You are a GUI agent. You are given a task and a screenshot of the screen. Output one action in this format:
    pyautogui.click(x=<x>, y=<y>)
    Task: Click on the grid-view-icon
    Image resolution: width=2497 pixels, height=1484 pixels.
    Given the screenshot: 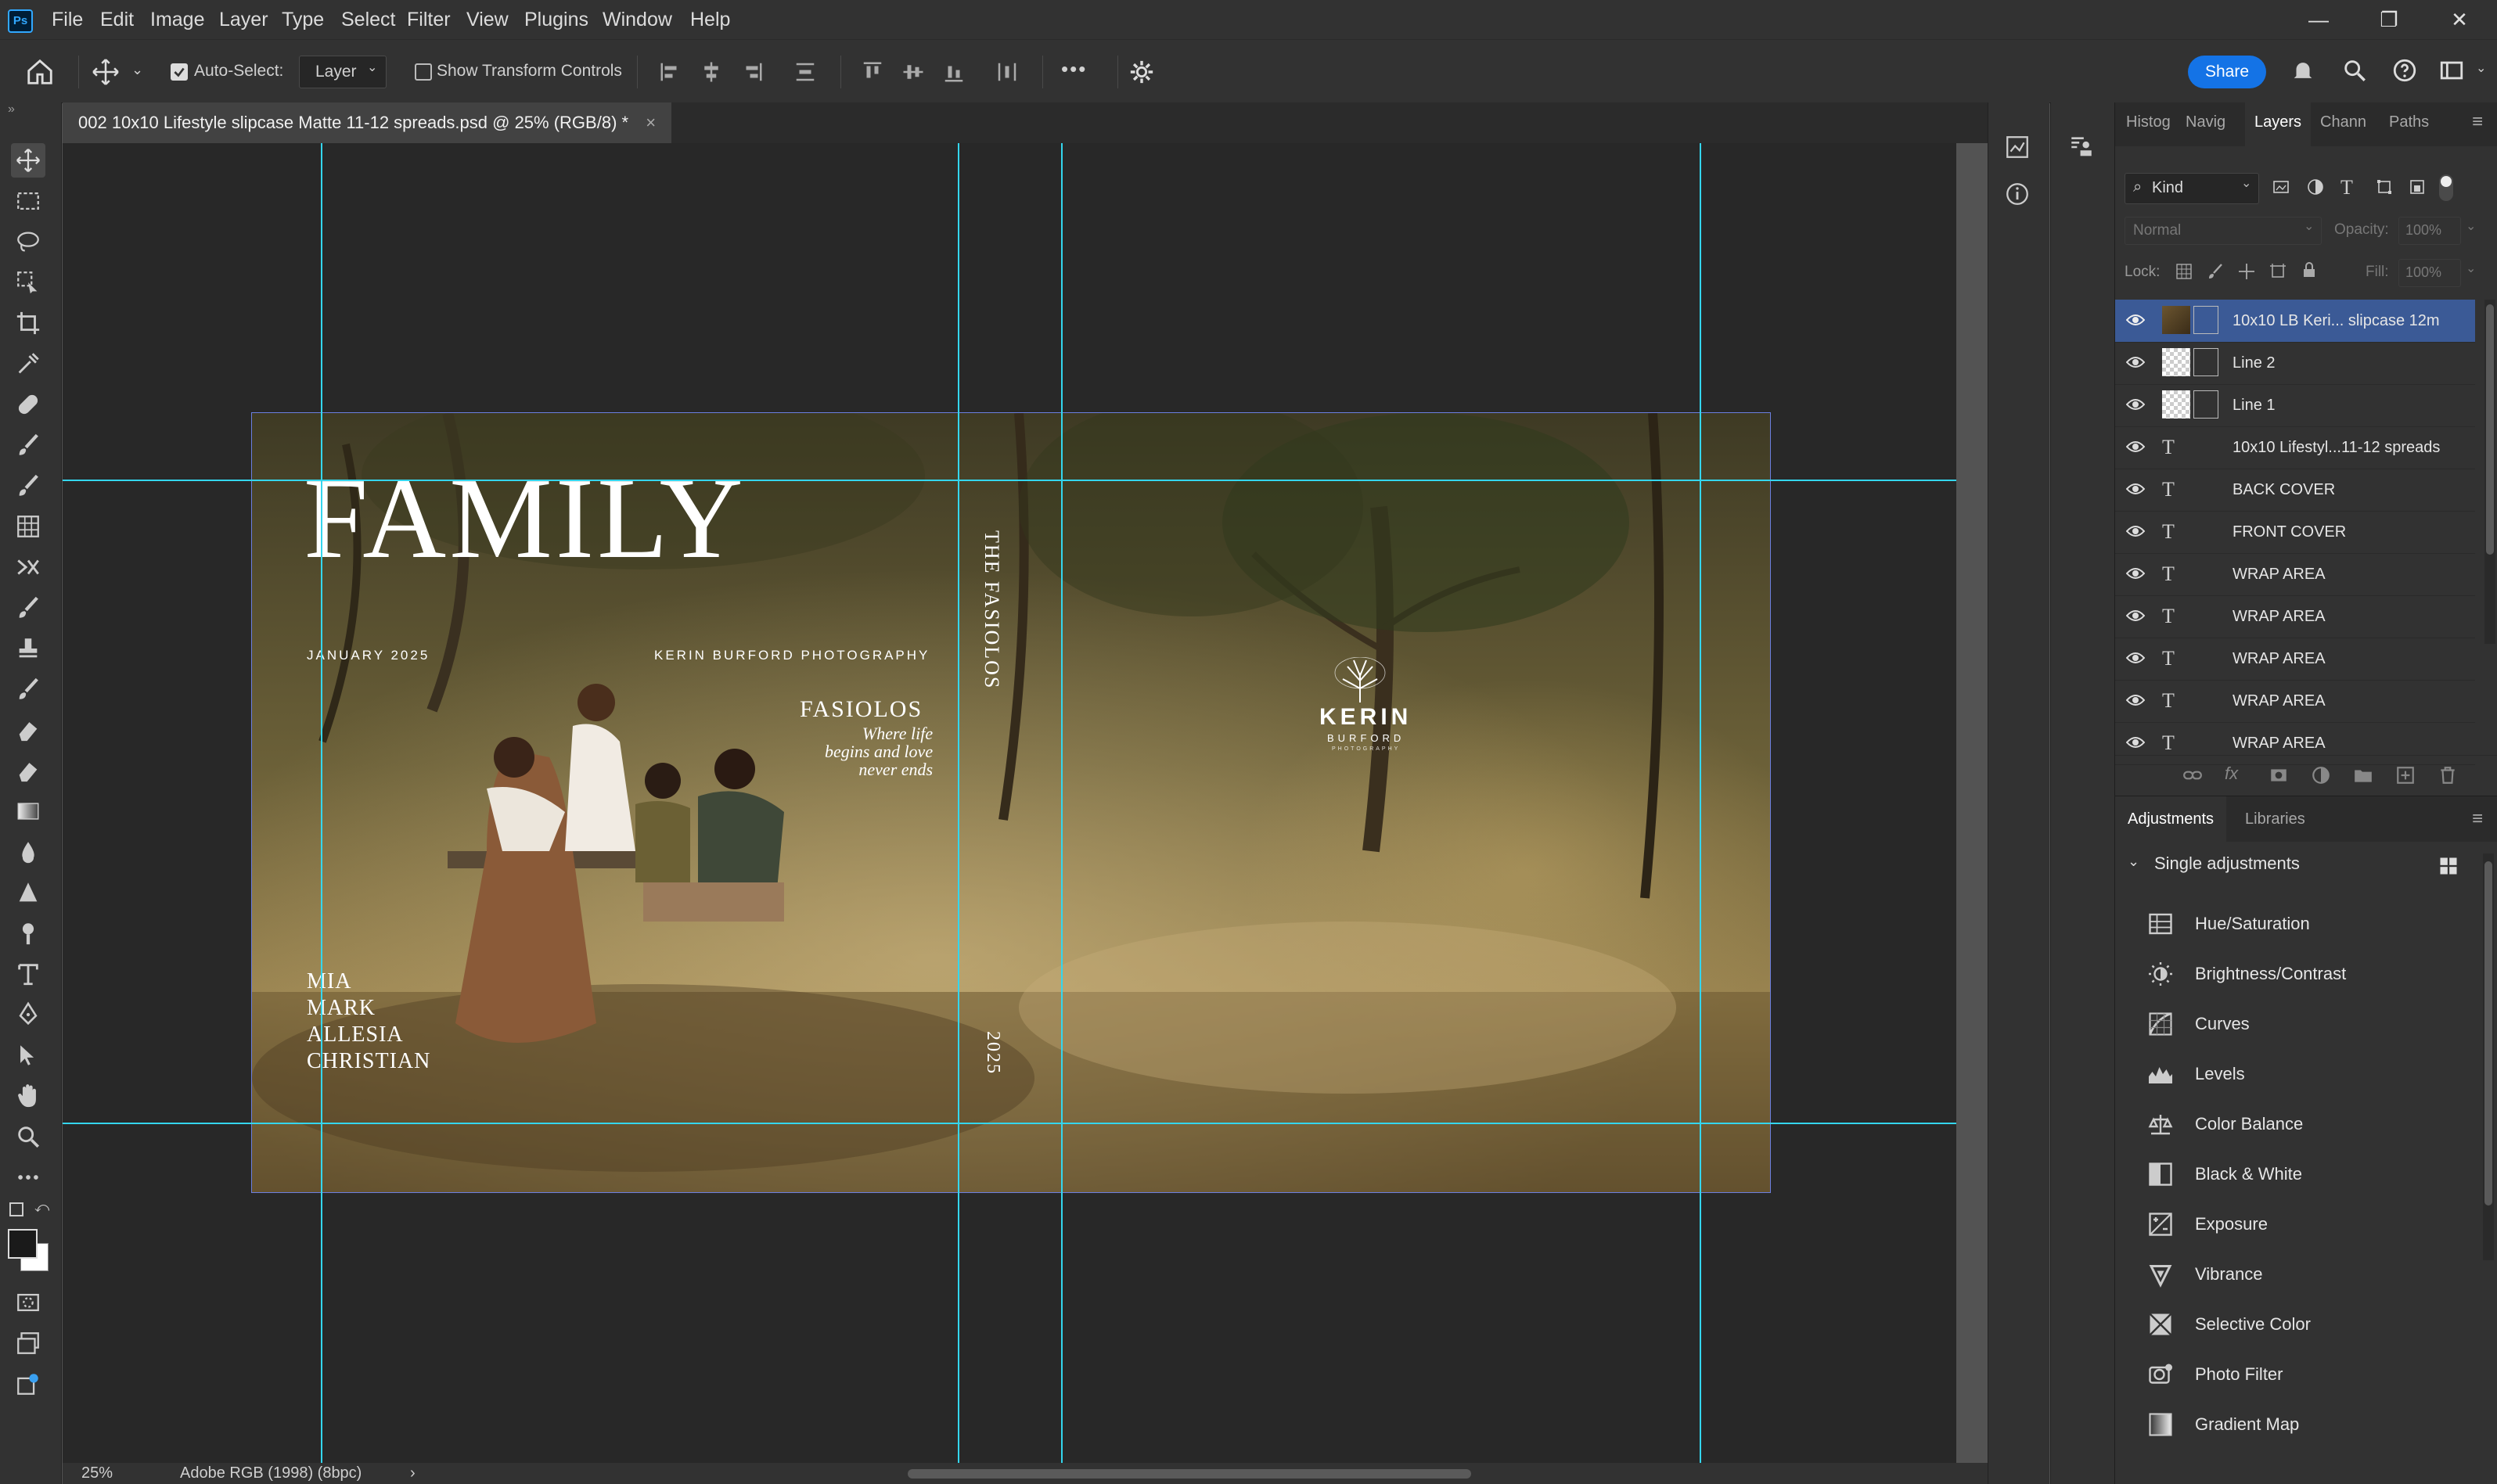 What is the action you would take?
    pyautogui.click(x=2448, y=866)
    